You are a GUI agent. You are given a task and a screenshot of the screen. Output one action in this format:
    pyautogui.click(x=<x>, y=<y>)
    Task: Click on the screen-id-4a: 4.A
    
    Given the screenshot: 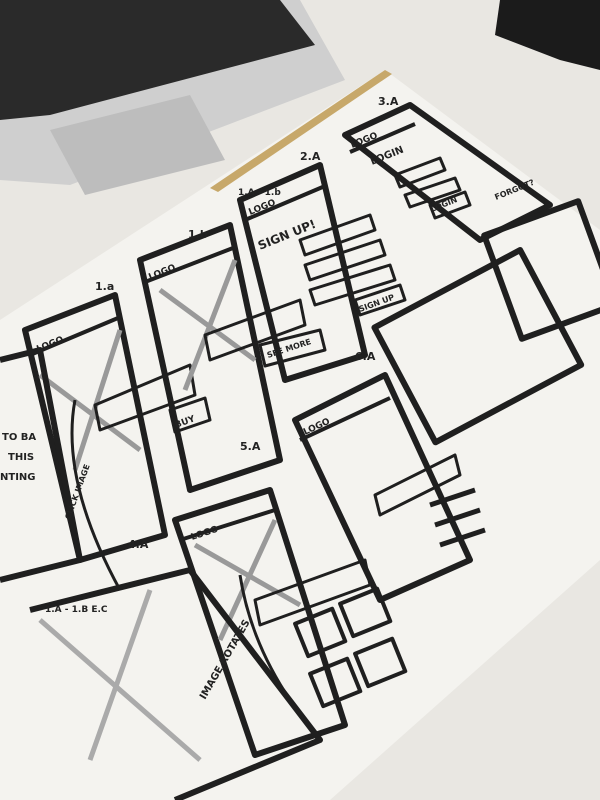 What is the action you would take?
    pyautogui.click(x=138, y=544)
    